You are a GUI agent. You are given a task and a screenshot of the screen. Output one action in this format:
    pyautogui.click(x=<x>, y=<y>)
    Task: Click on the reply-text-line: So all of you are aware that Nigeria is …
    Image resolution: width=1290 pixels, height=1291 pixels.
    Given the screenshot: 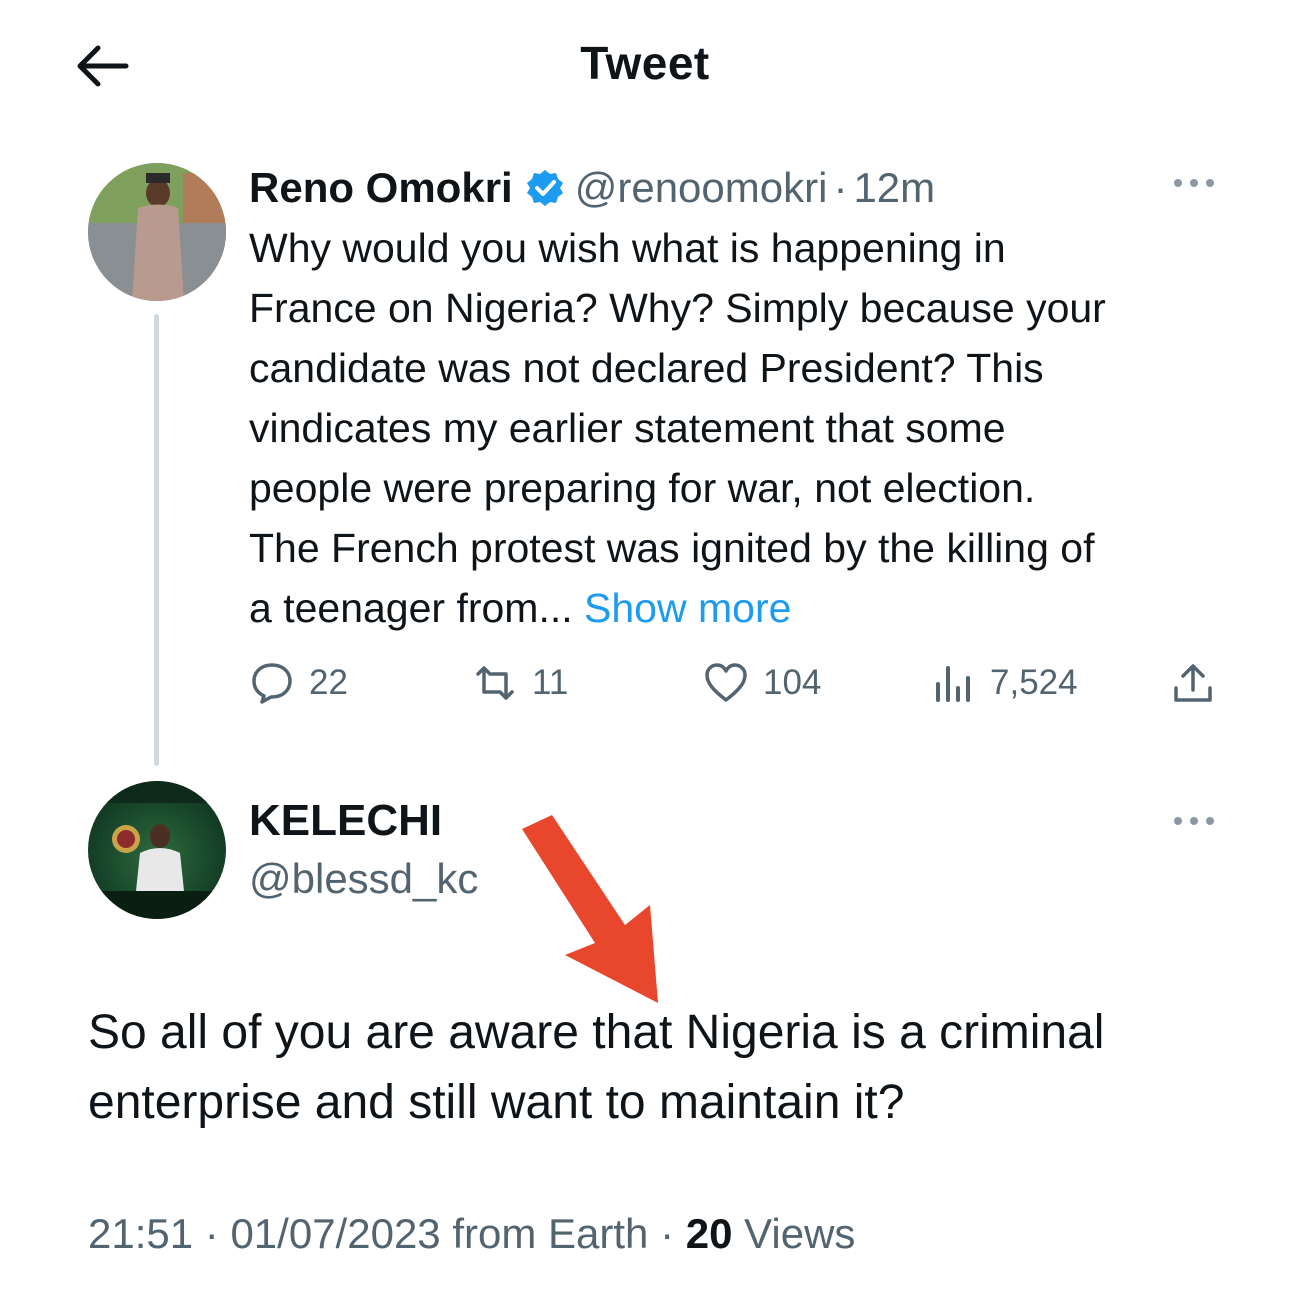 What is the action you would take?
    pyautogui.click(x=596, y=1032)
    